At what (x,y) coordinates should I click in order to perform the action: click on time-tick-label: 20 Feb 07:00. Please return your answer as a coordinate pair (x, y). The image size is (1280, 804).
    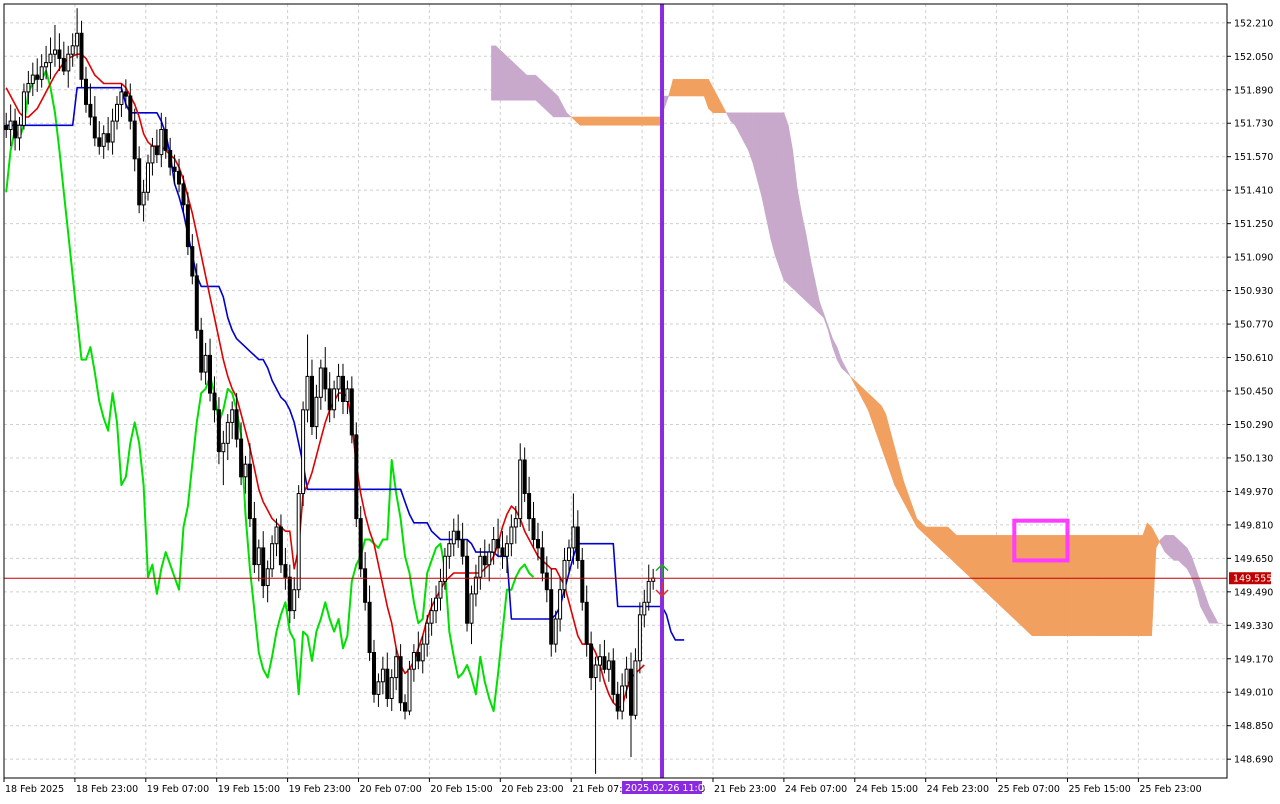
    Looking at the image, I should click on (390, 789).